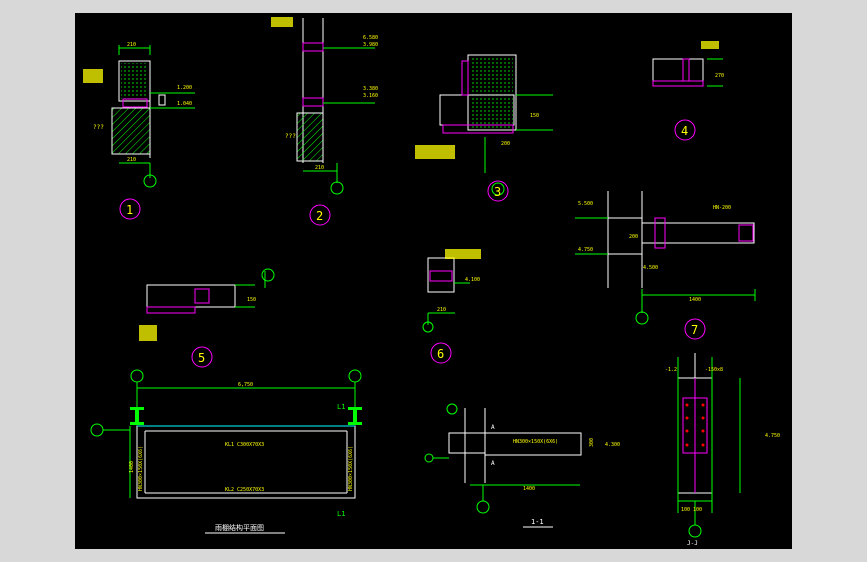 The image size is (867, 562). What do you see at coordinates (505, 144) in the screenshot?
I see `d3-dim1: 200` at bounding box center [505, 144].